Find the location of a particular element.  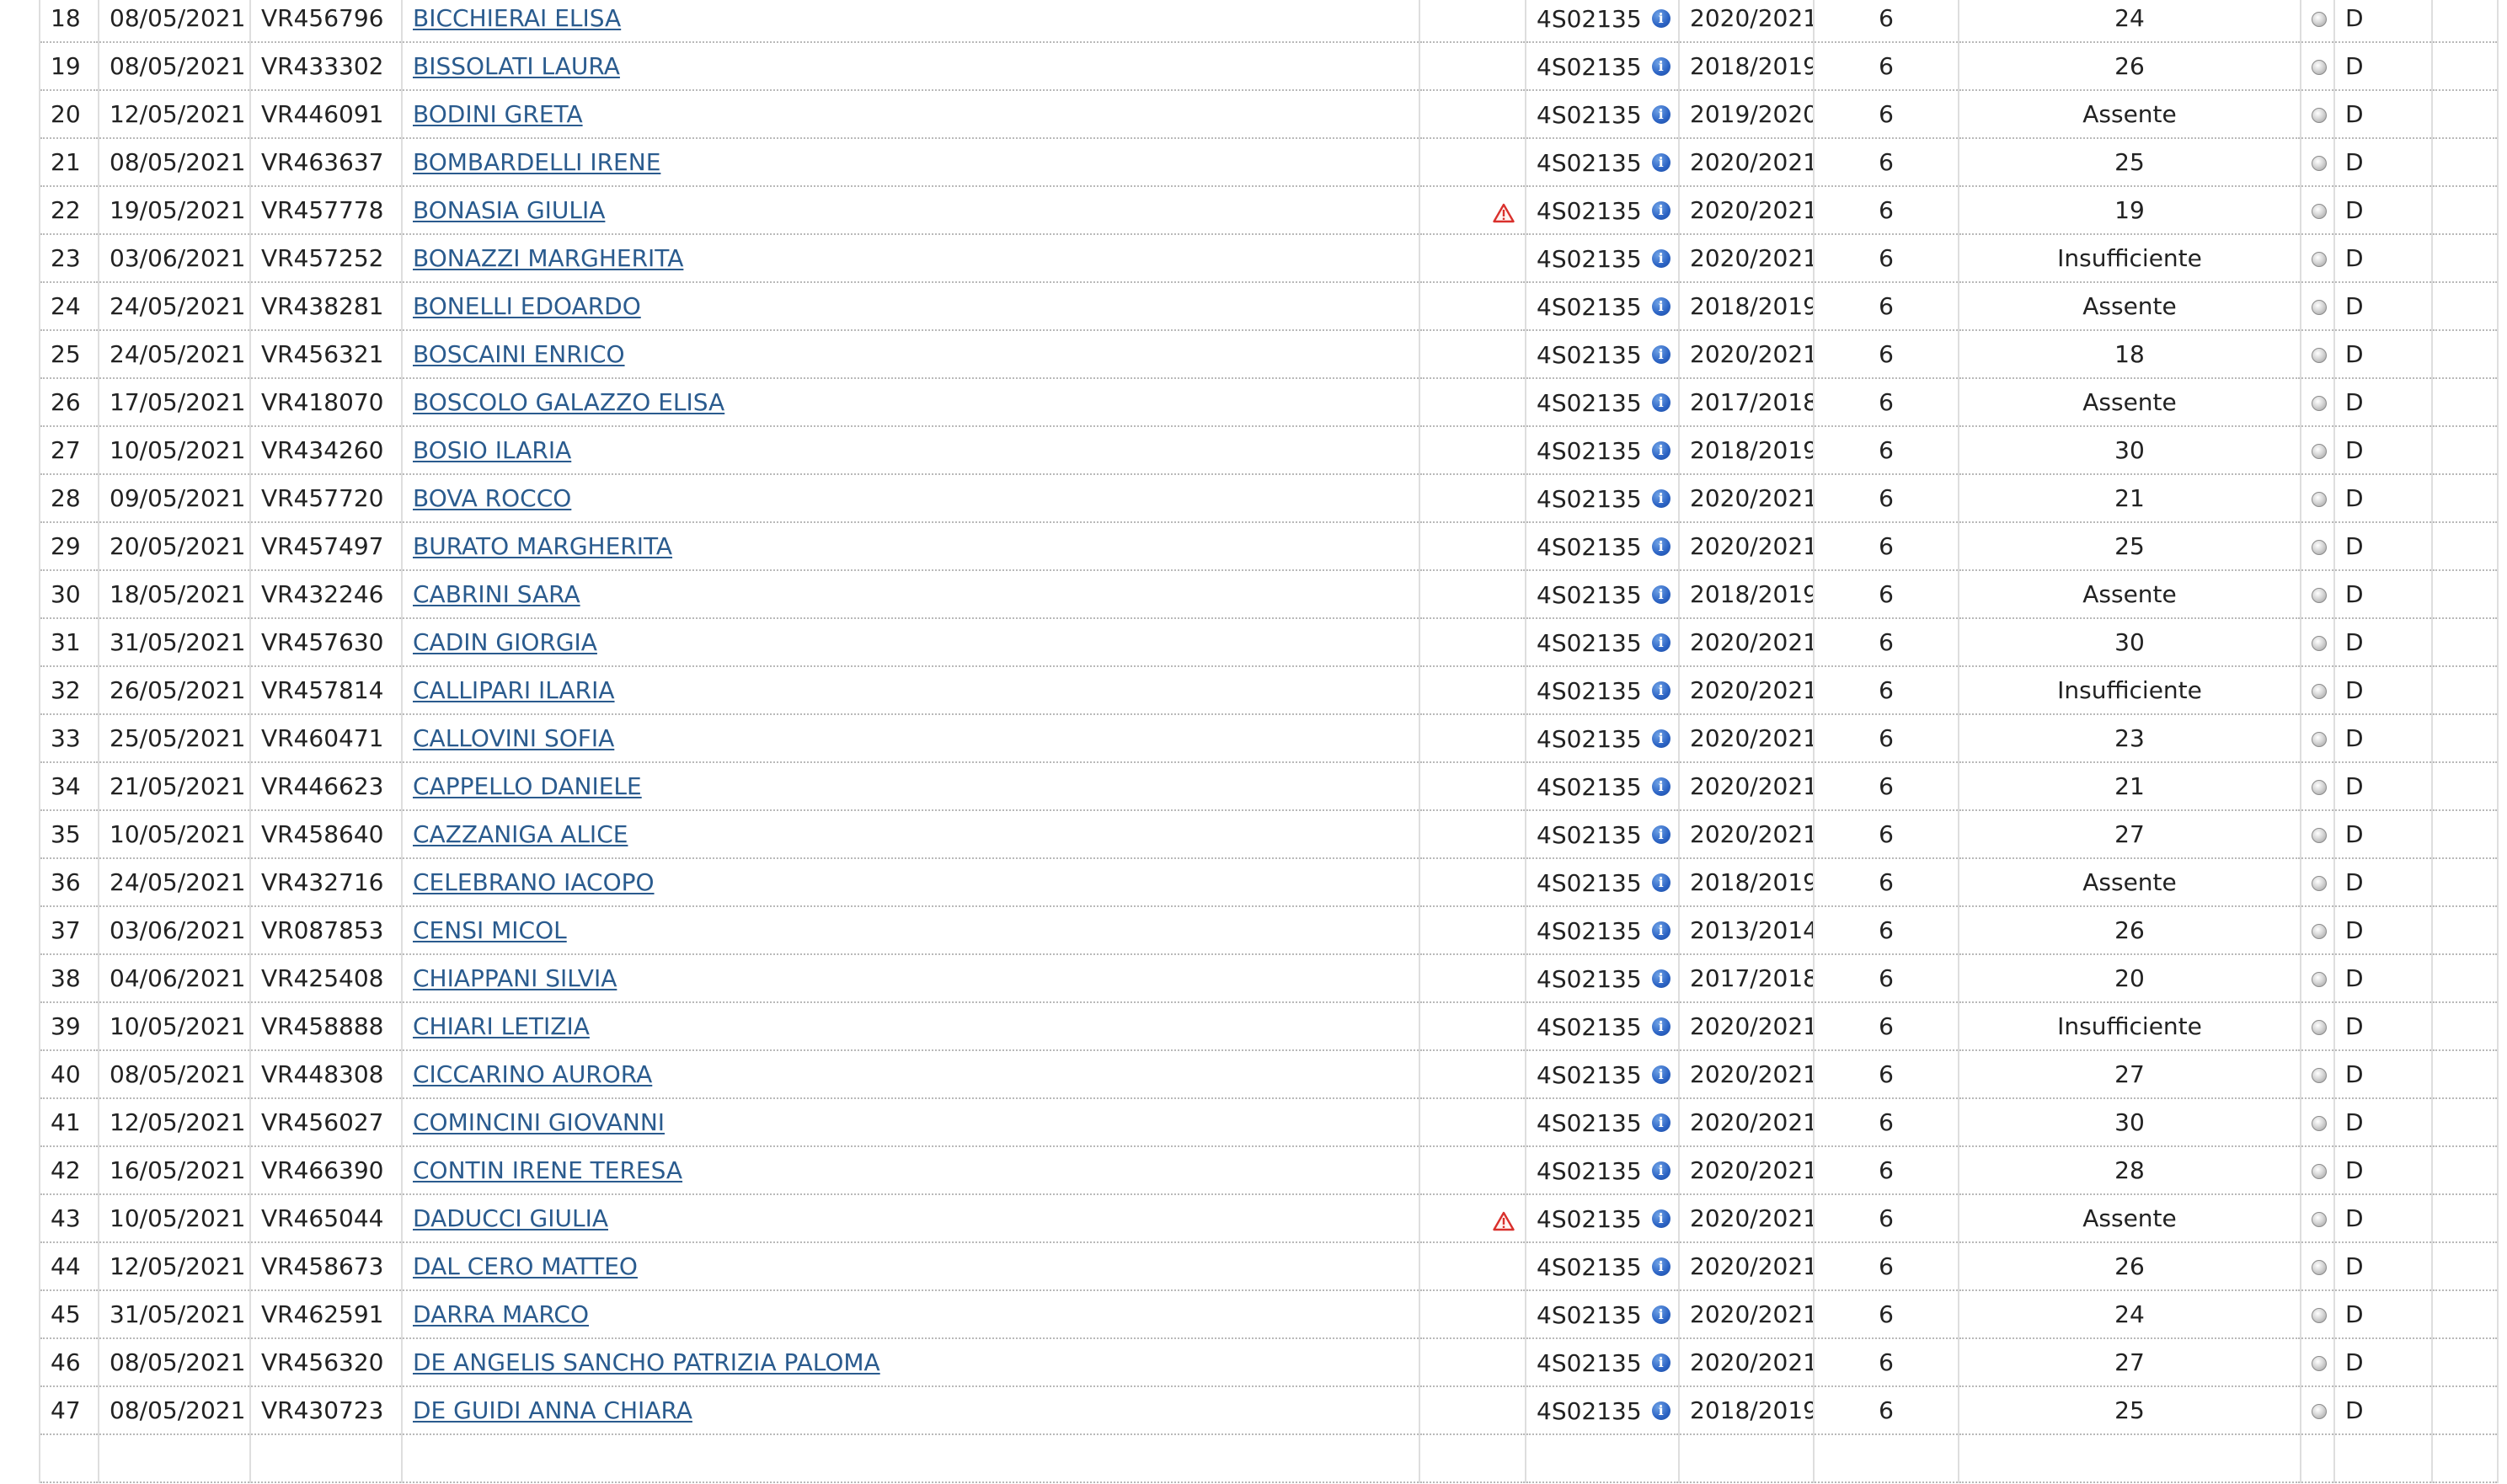

student-name-link: BONELLI EDOARDO is located at coordinates (527, 306).